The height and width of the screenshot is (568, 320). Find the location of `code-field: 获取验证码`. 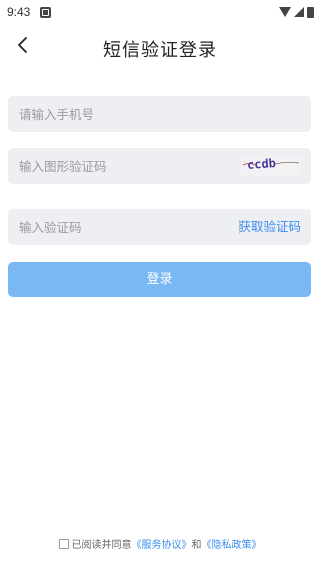

code-field: 获取验证码 is located at coordinates (159, 227).